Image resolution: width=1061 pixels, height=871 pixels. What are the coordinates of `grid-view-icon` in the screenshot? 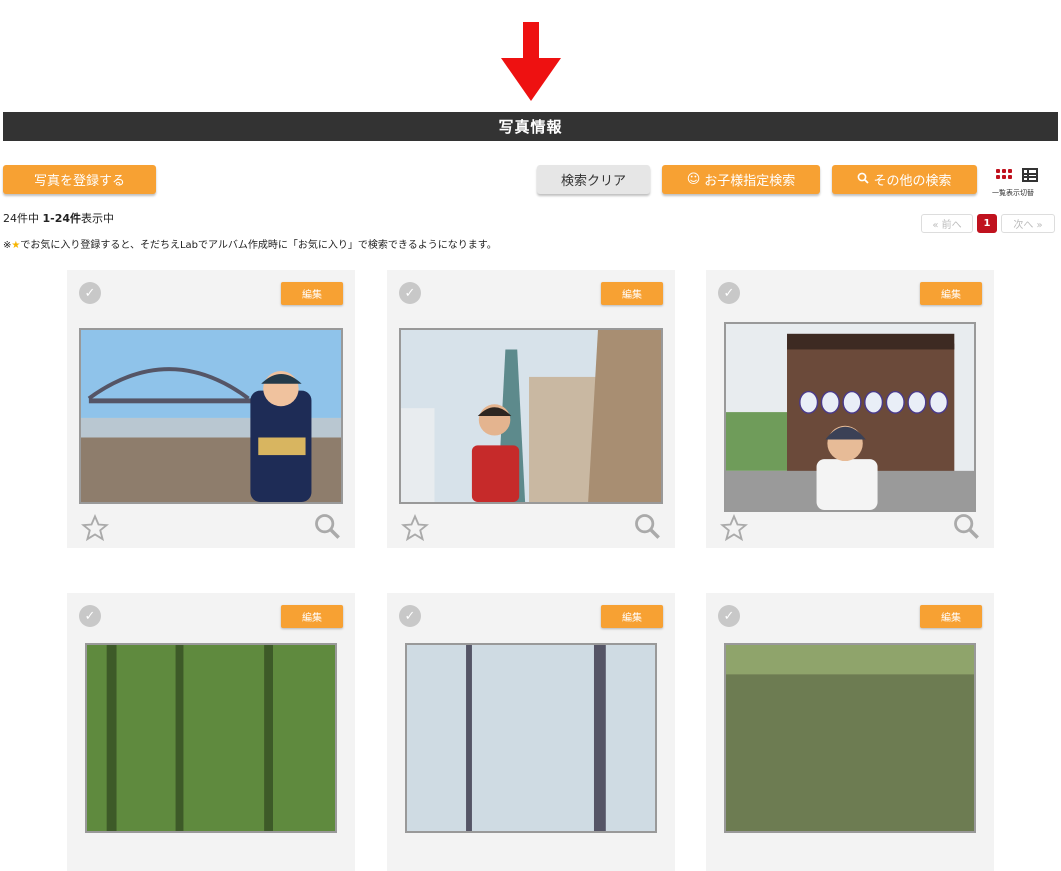 It's located at (1004, 175).